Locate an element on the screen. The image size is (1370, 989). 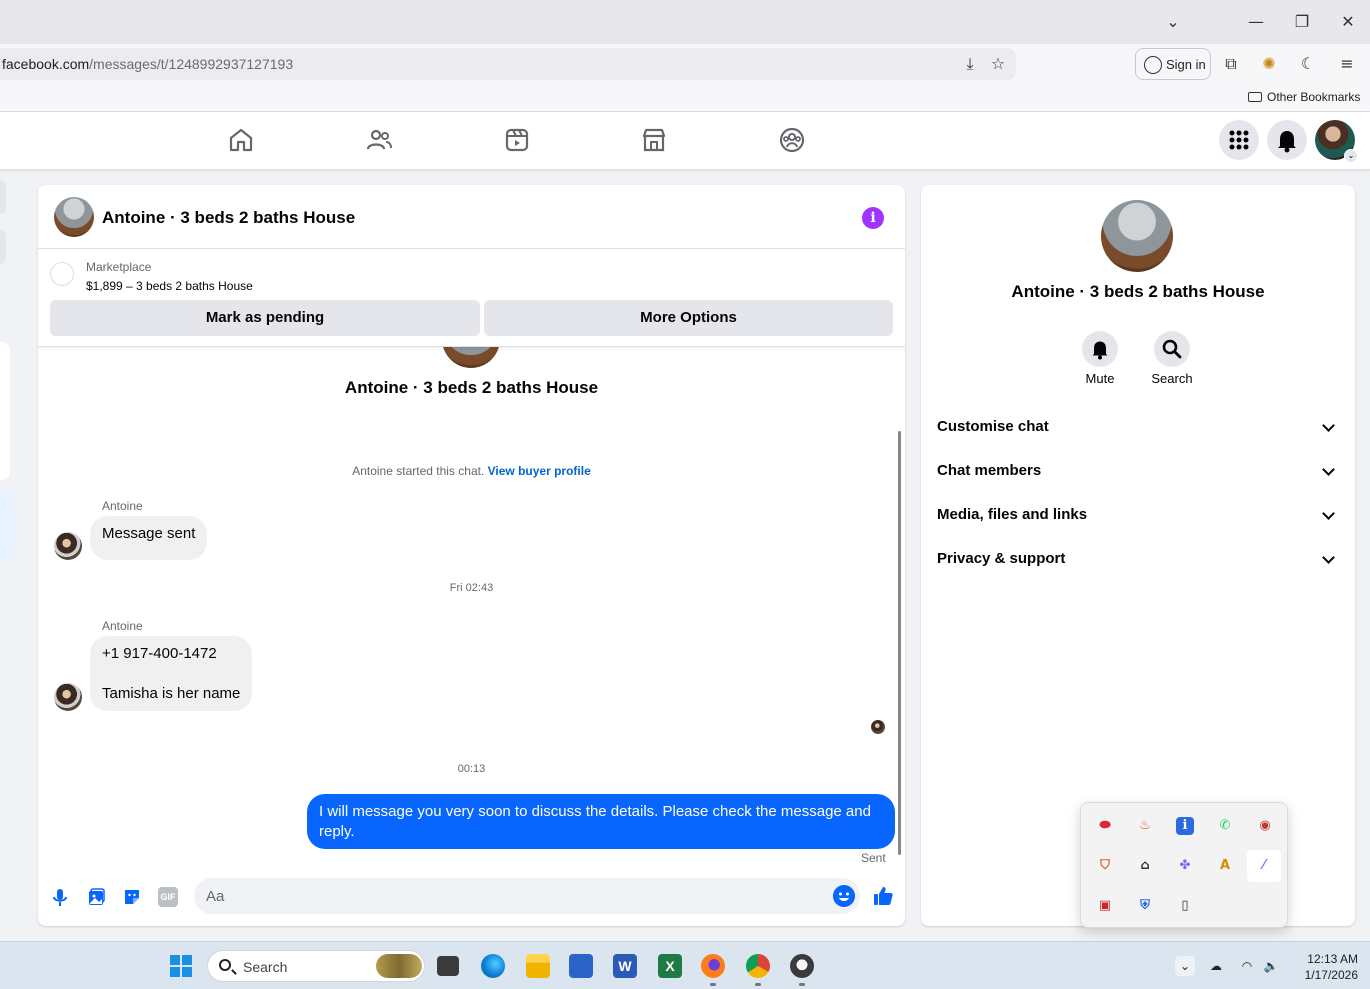
info-app-icon: i is located at coordinates (1185, 826).